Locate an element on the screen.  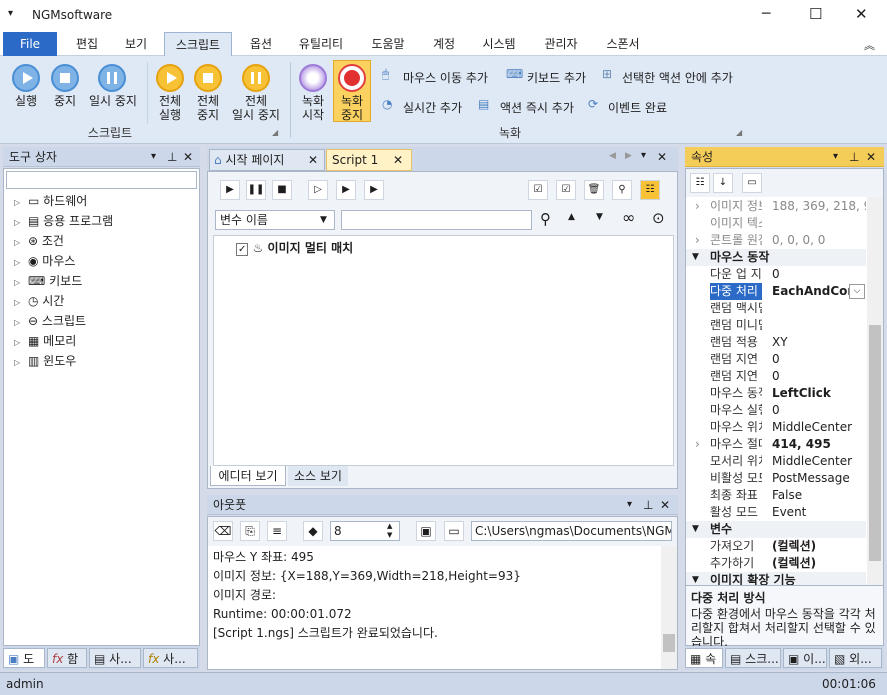
pause-button: 일시 중지 is located at coordinates (113, 101).